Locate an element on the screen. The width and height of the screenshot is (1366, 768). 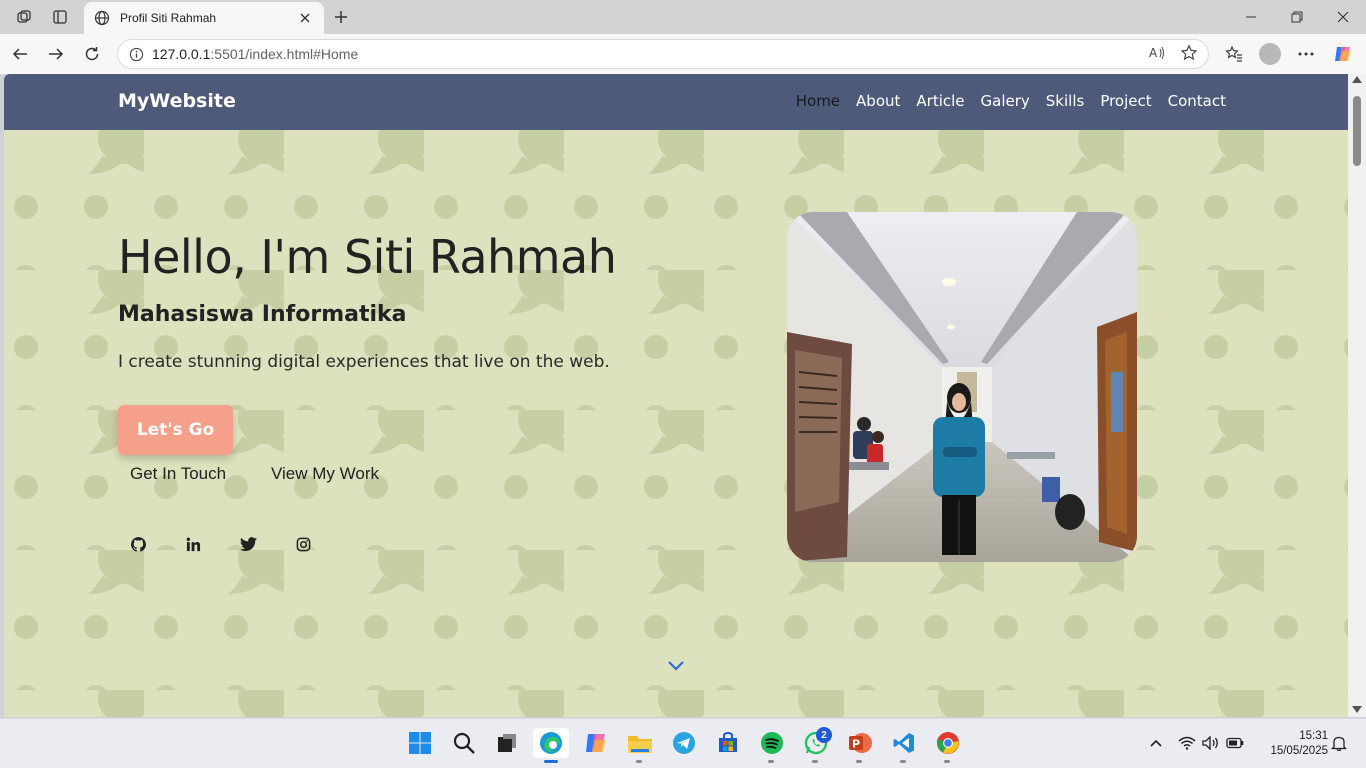
url-path: :5501/index.html#Home is located at coordinates (284, 54).